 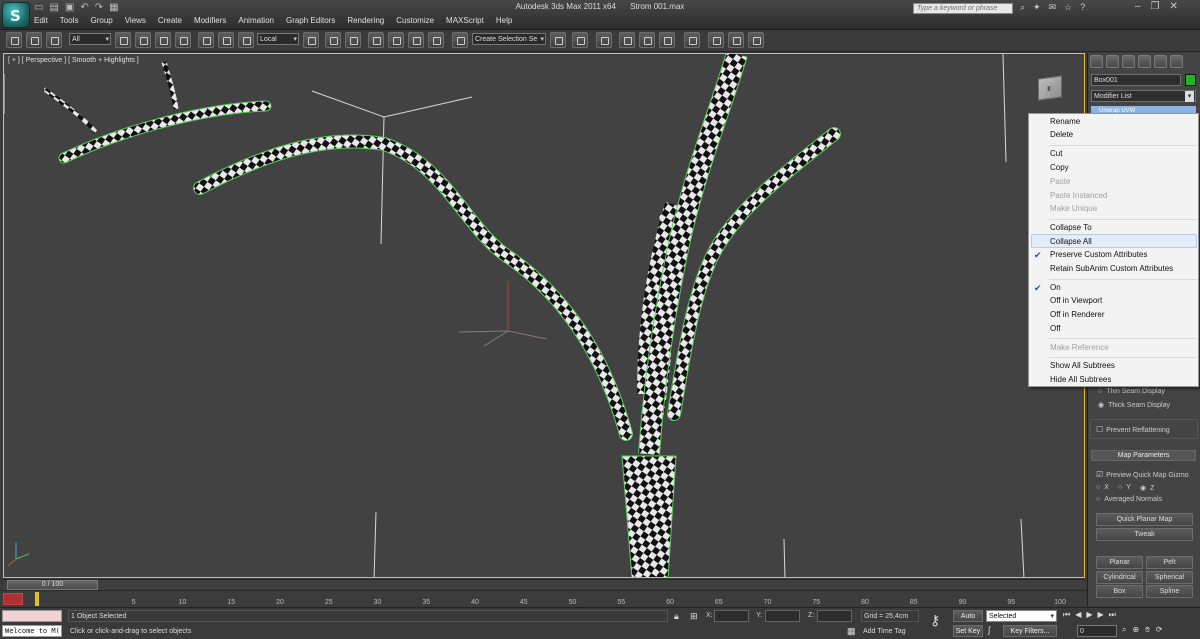 What do you see at coordinates (1147, 488) in the screenshot?
I see `axis-z-radio: Z` at bounding box center [1147, 488].